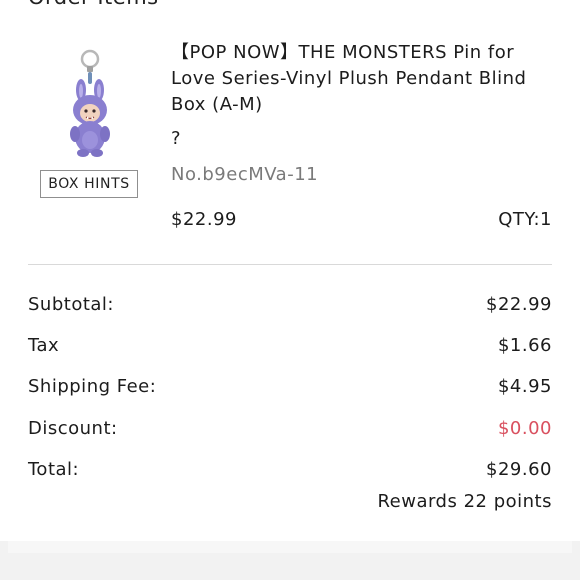 The width and height of the screenshot is (580, 580). What do you see at coordinates (525, 219) in the screenshot?
I see `product-quantity: QTY:1` at bounding box center [525, 219].